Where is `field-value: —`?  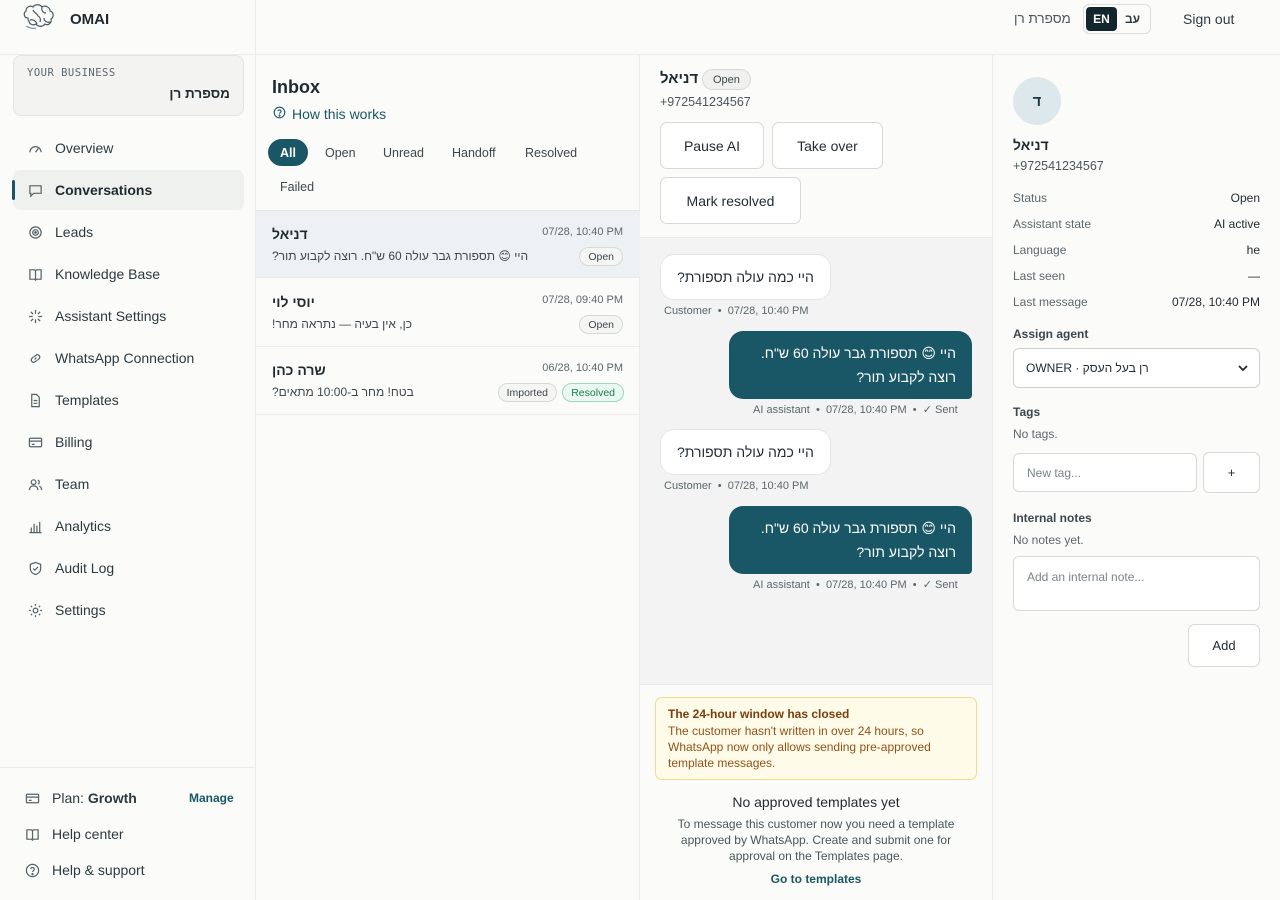
field-value: — is located at coordinates (1254, 276).